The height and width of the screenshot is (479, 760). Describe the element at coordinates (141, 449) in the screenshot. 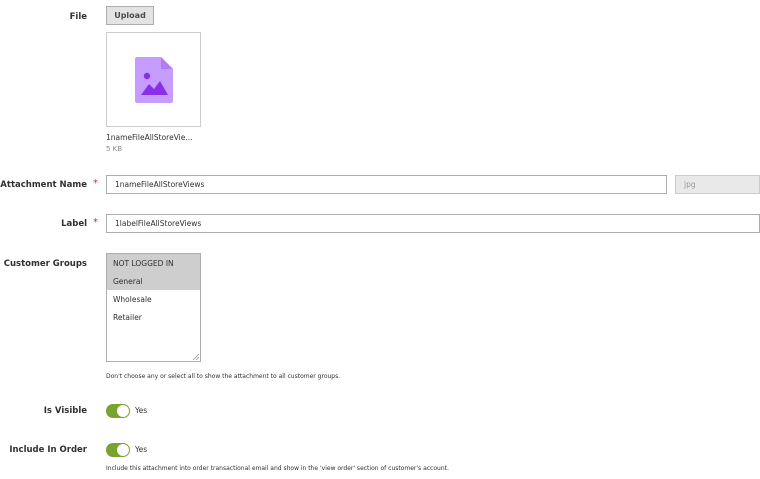

I see `include-in-order-state: Yes` at that location.